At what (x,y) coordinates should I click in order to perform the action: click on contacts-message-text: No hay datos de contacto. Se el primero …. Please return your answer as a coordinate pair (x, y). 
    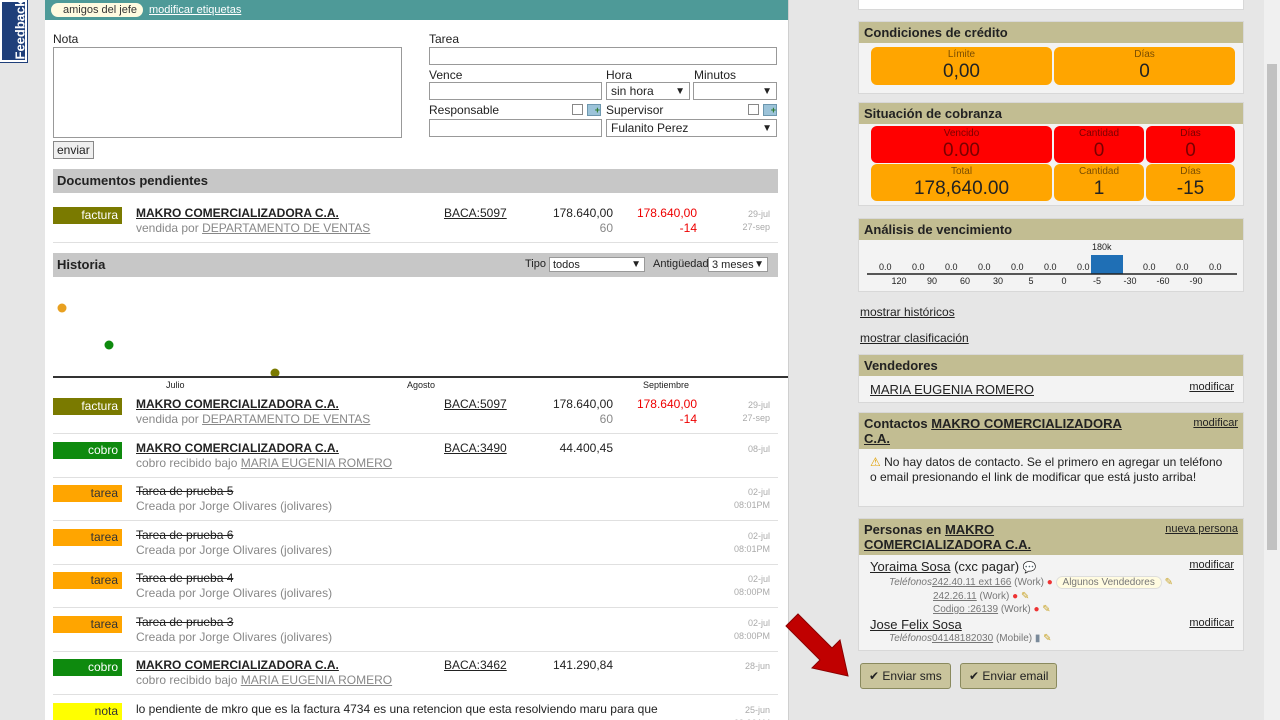
    Looking at the image, I should click on (1046, 469).